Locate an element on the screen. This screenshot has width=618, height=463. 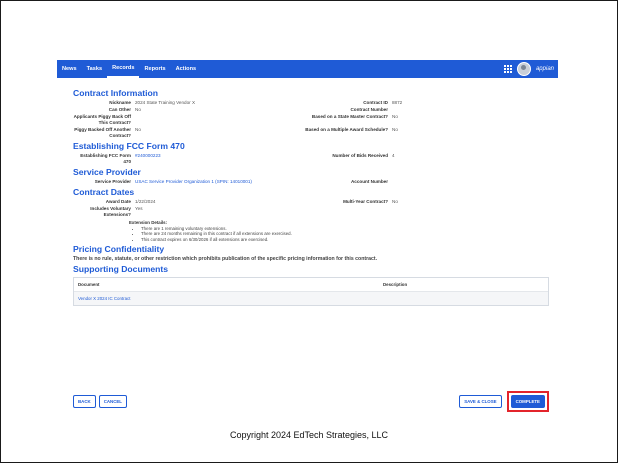
account-number-label: Account Number is located at coordinates (369, 181).